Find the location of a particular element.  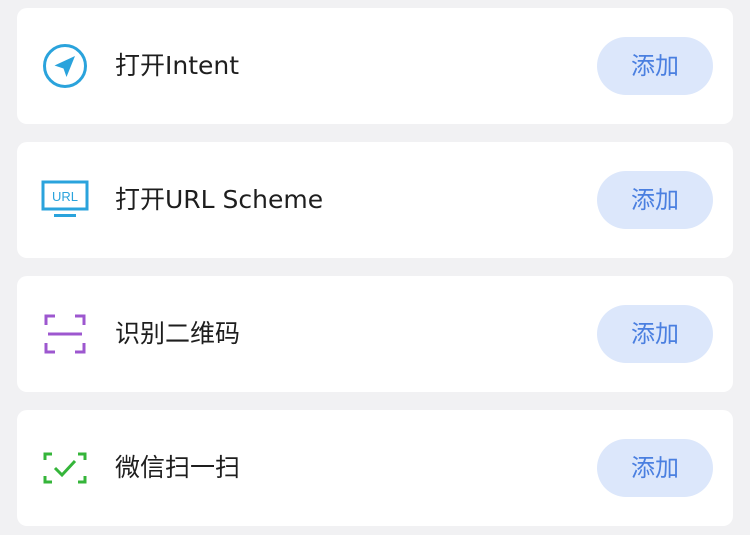

url-icon-text: URL is located at coordinates (65, 196).